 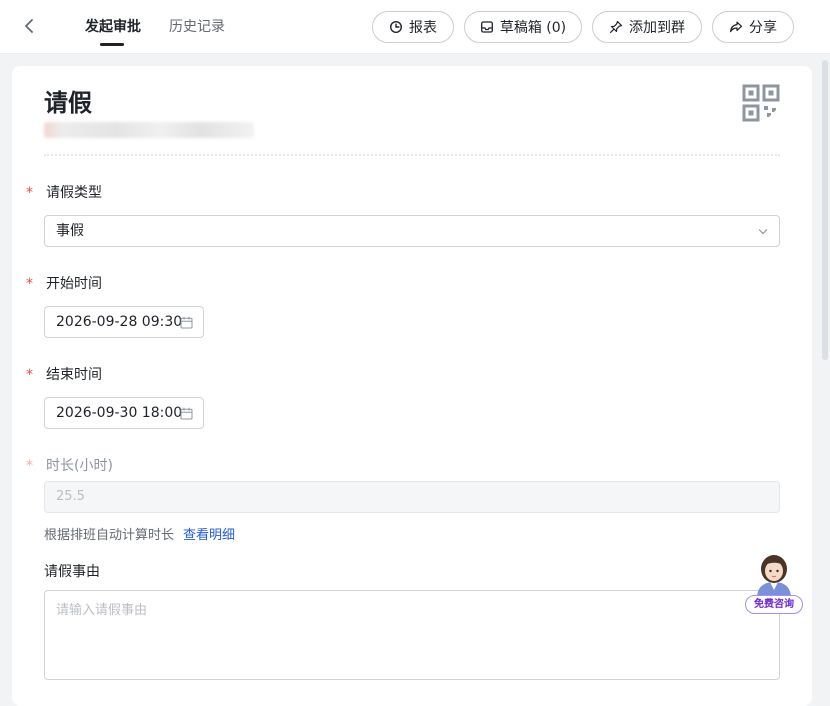 I want to click on leave-type-value: 事假, so click(x=70, y=231).